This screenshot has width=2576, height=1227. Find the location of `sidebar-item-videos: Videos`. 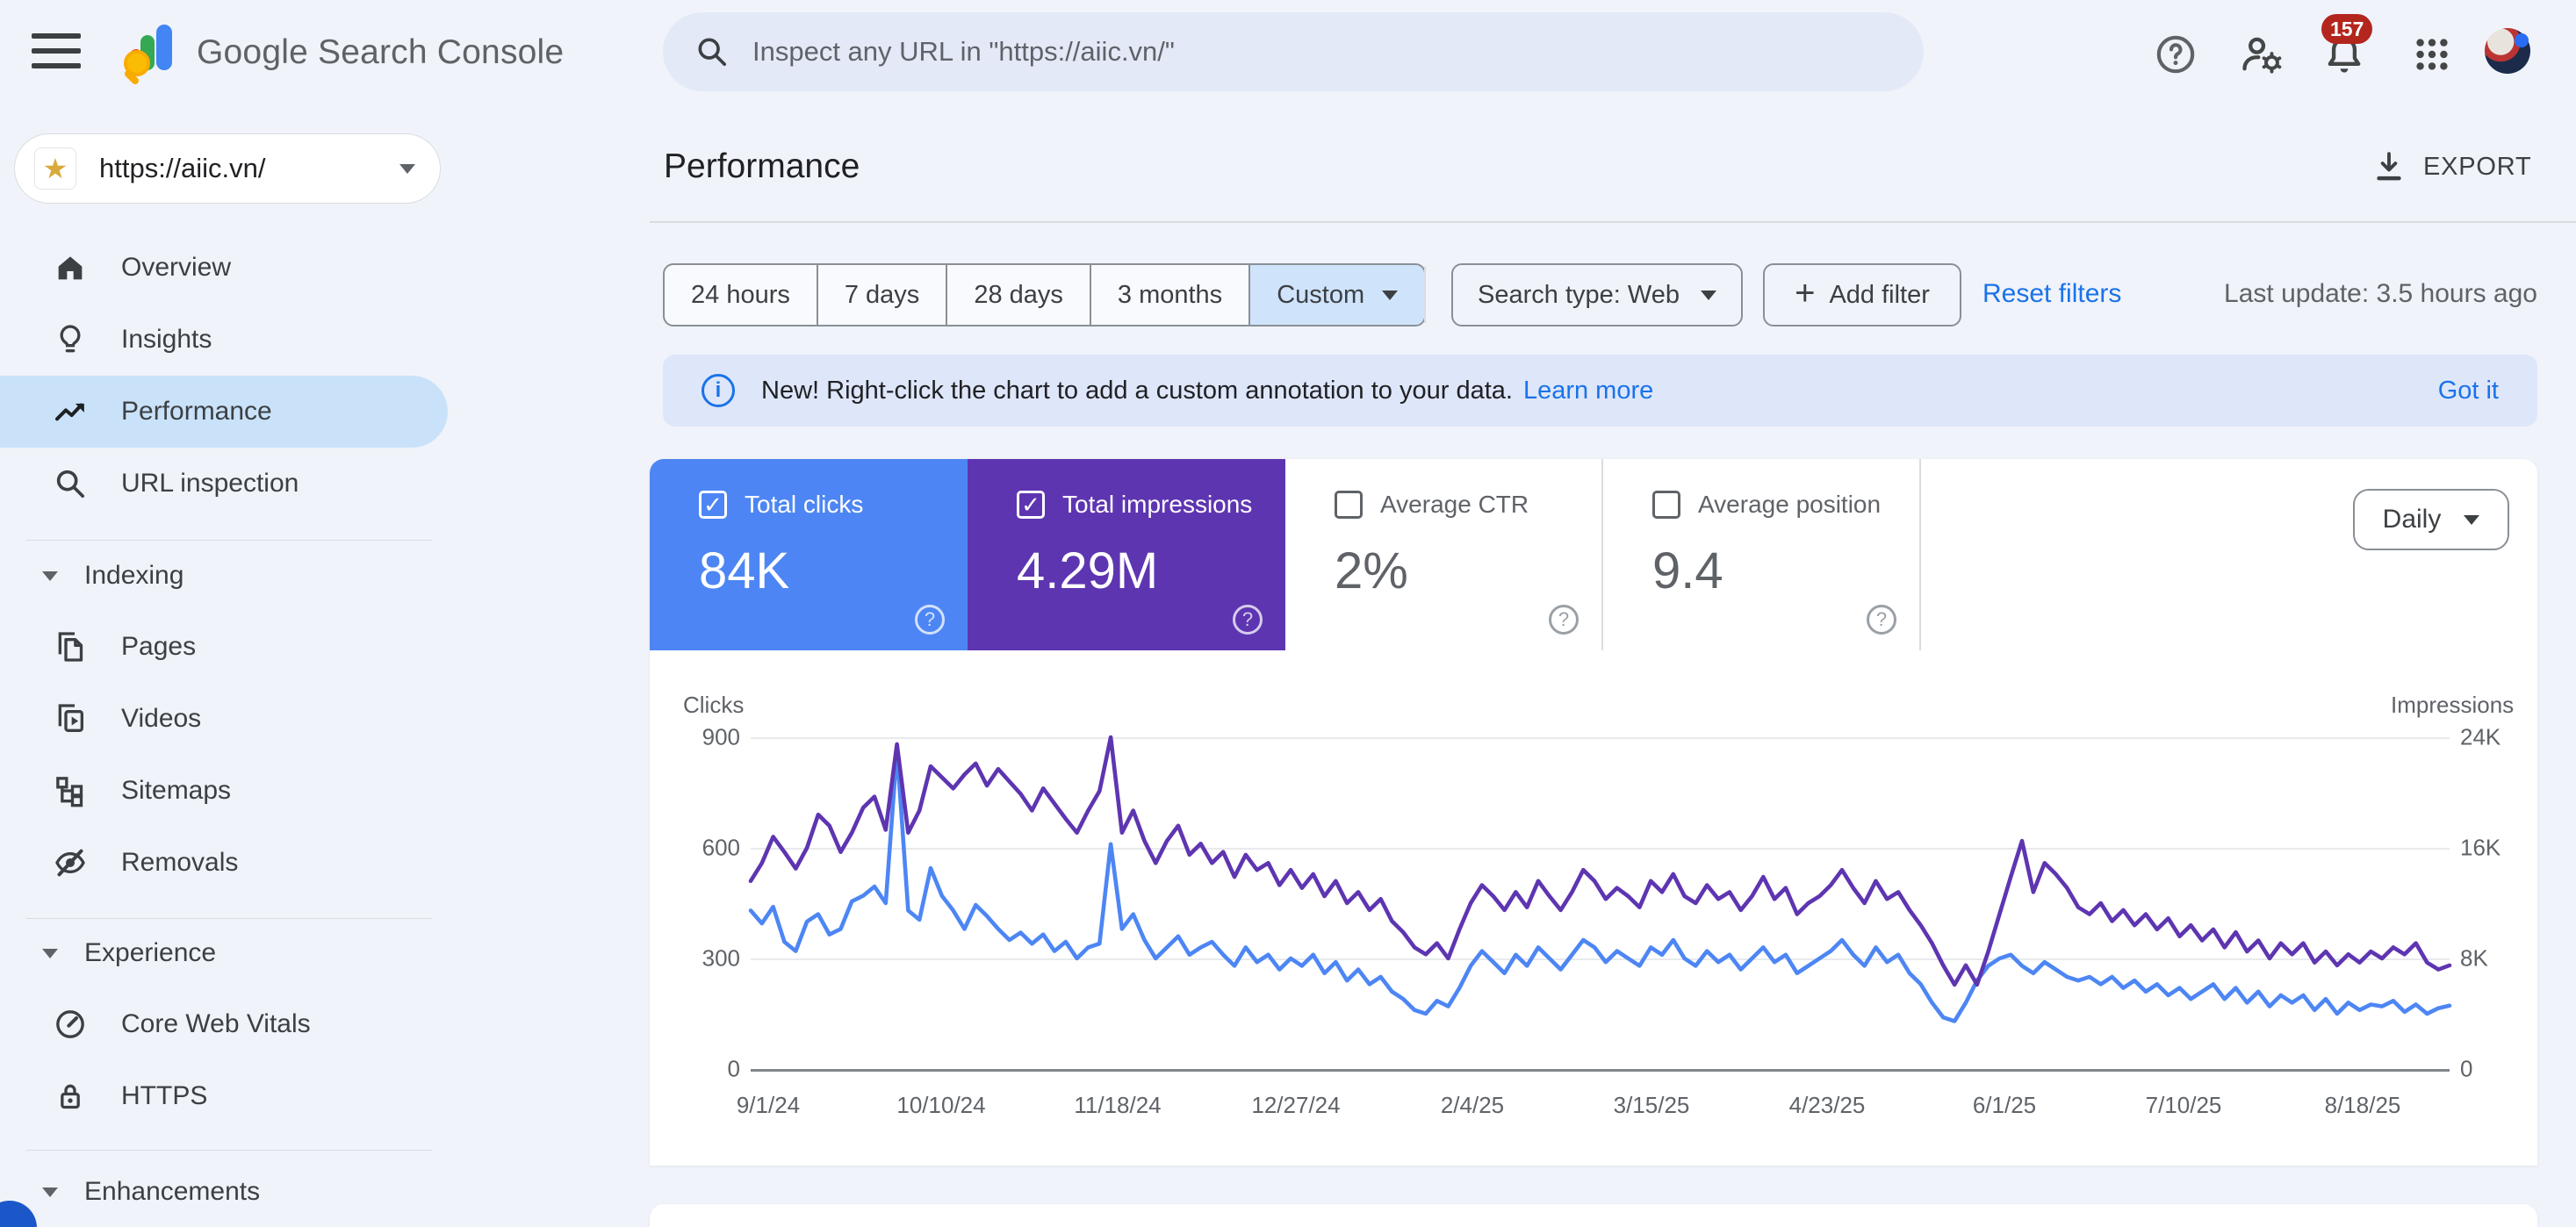

sidebar-item-videos: Videos is located at coordinates (224, 719).